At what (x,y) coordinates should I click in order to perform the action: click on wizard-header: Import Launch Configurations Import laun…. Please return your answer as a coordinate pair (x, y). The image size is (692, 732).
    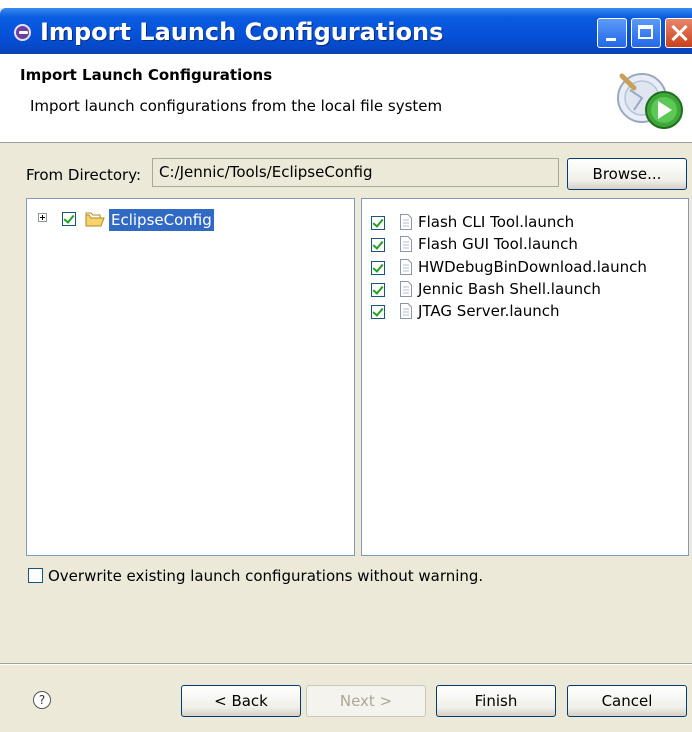
    Looking at the image, I should click on (346, 98).